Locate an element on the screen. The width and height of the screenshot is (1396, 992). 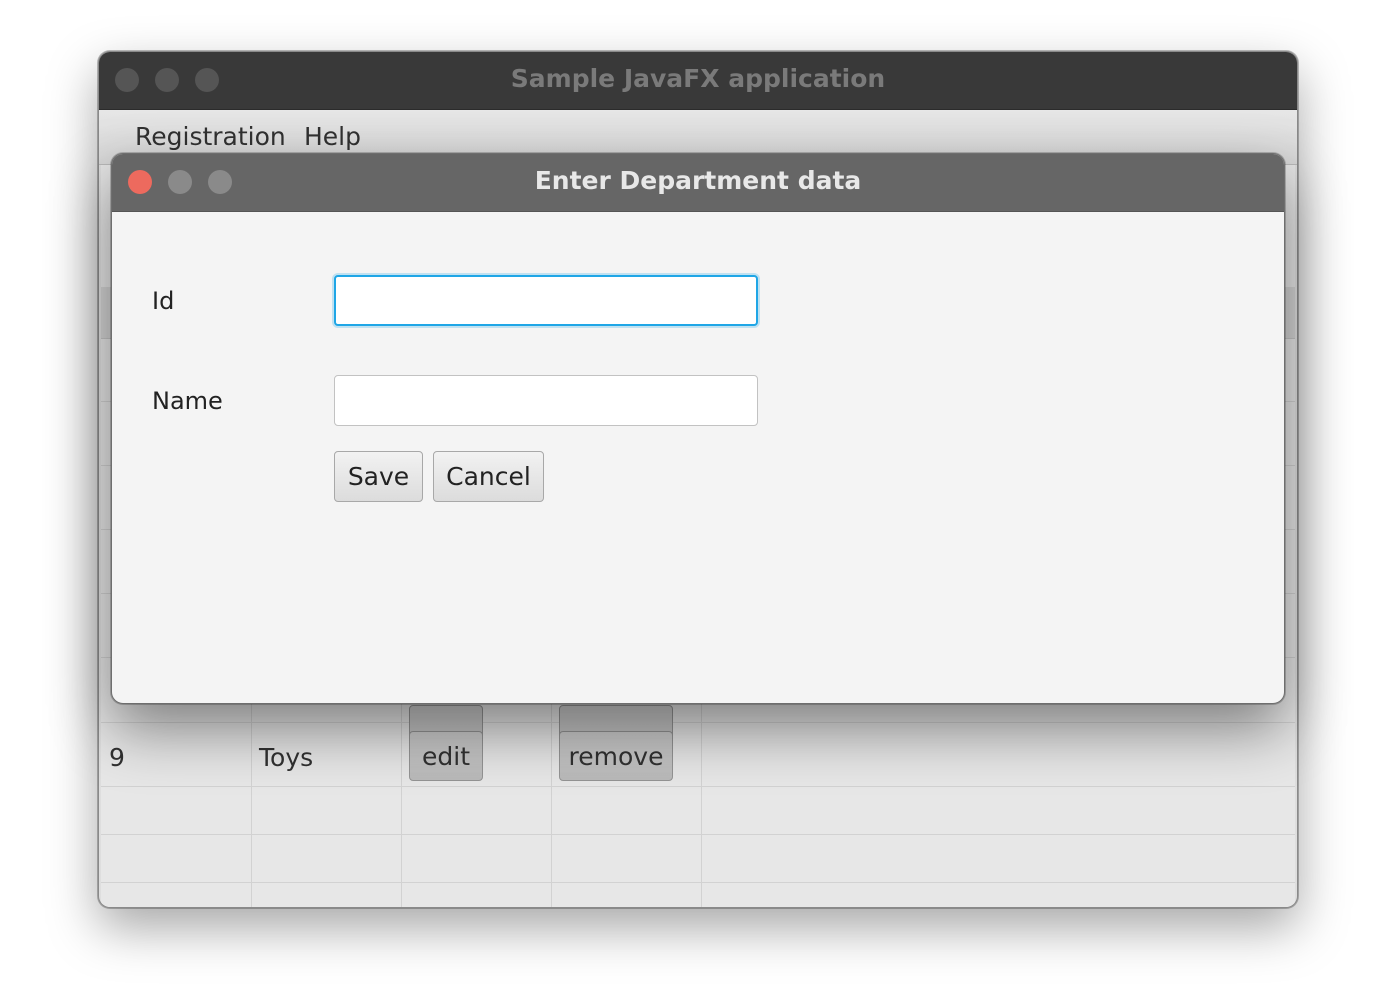
cancel-button: Cancel is located at coordinates (488, 476).